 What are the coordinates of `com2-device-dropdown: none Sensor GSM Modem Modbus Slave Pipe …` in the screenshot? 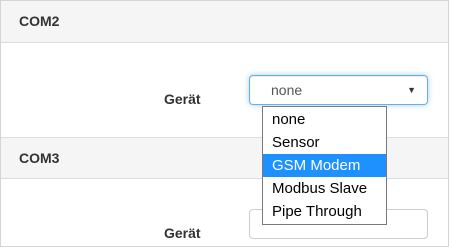 It's located at (324, 165).